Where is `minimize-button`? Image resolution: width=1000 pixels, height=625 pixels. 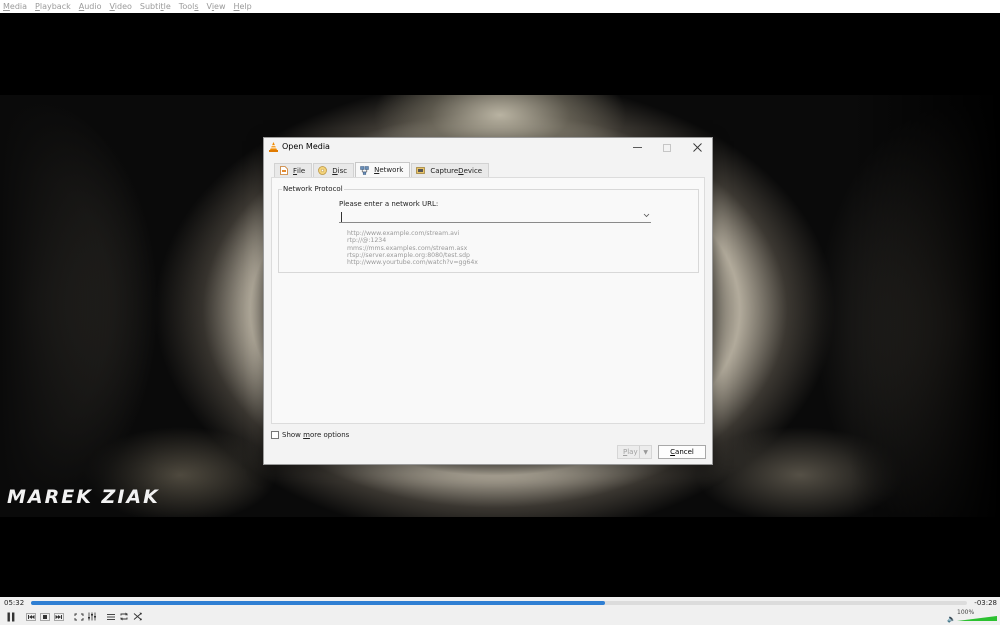 minimize-button is located at coordinates (637, 147).